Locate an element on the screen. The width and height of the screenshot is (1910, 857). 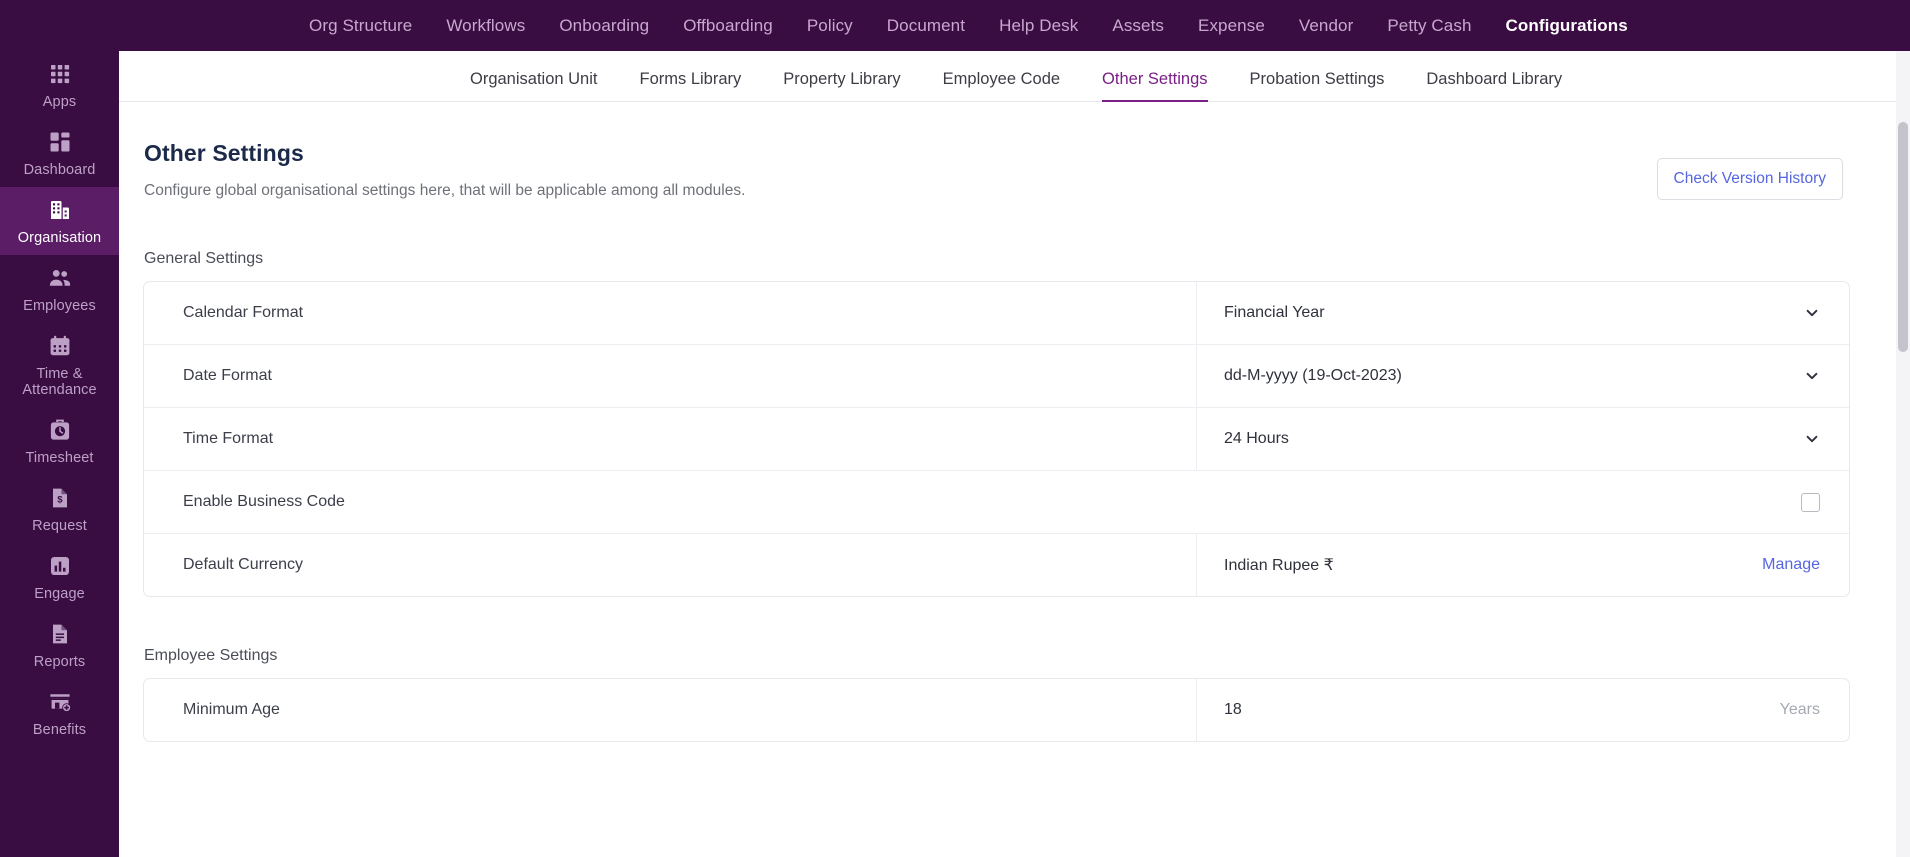
topnav-item-vendor: Vendor is located at coordinates (1326, 25).